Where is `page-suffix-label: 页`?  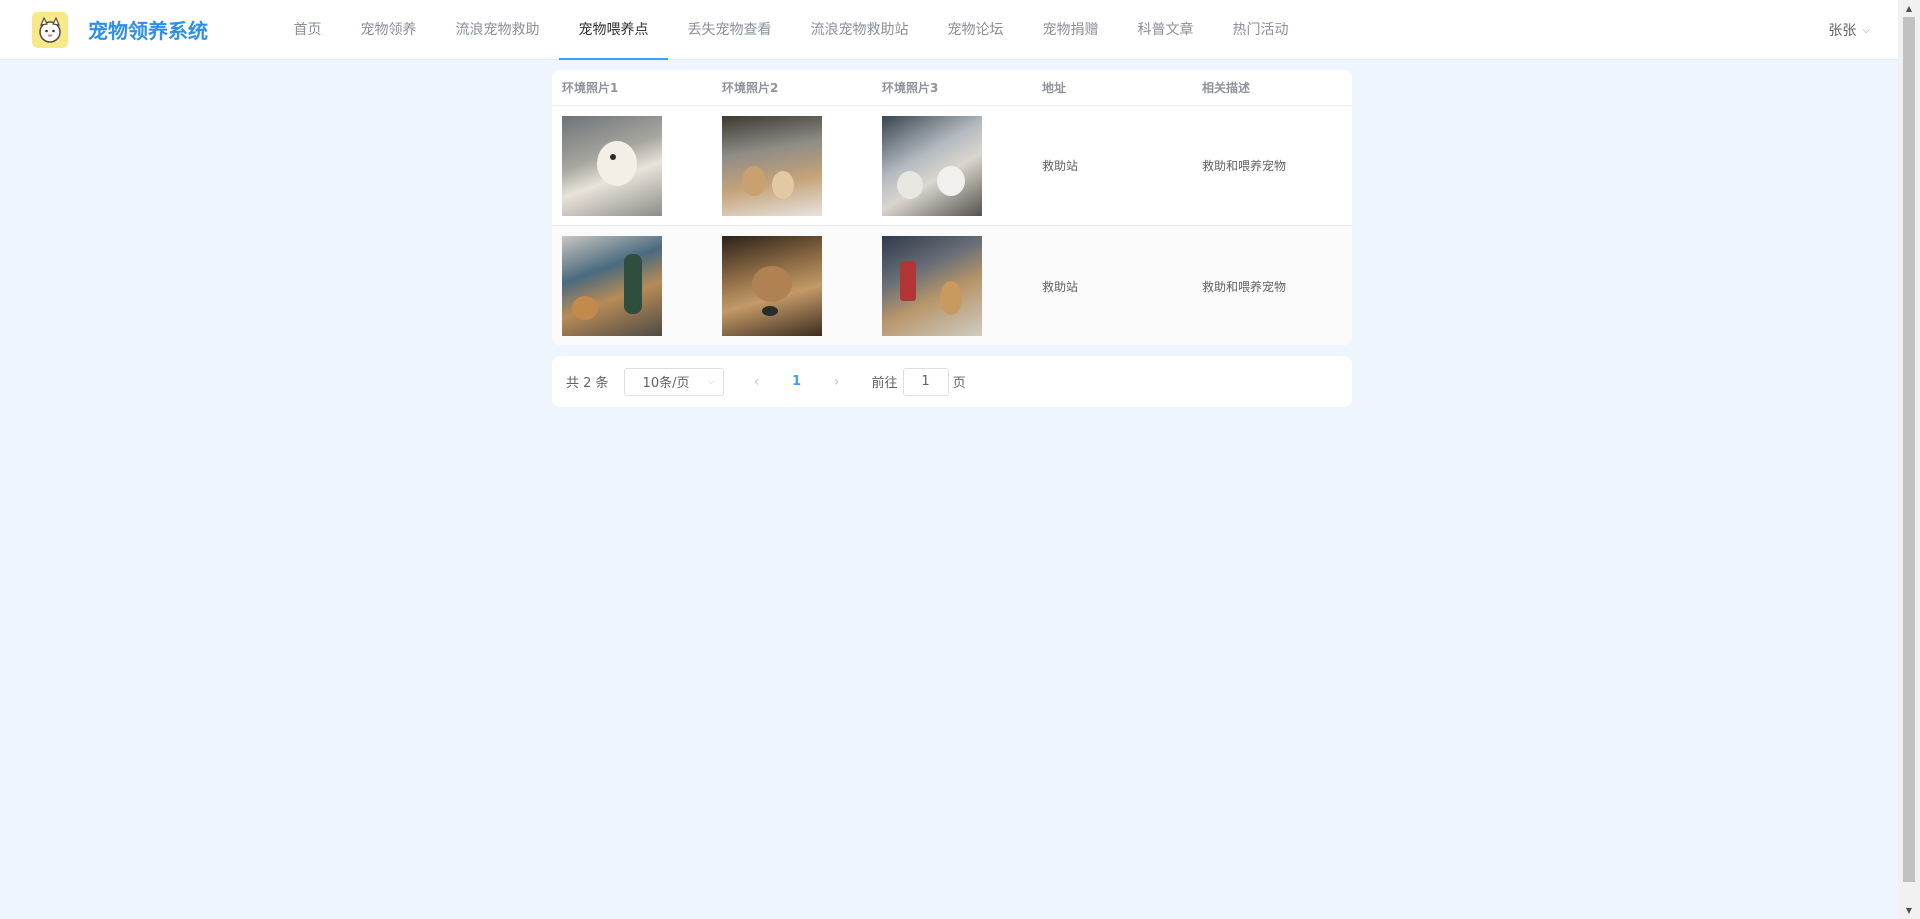 page-suffix-label: 页 is located at coordinates (959, 383).